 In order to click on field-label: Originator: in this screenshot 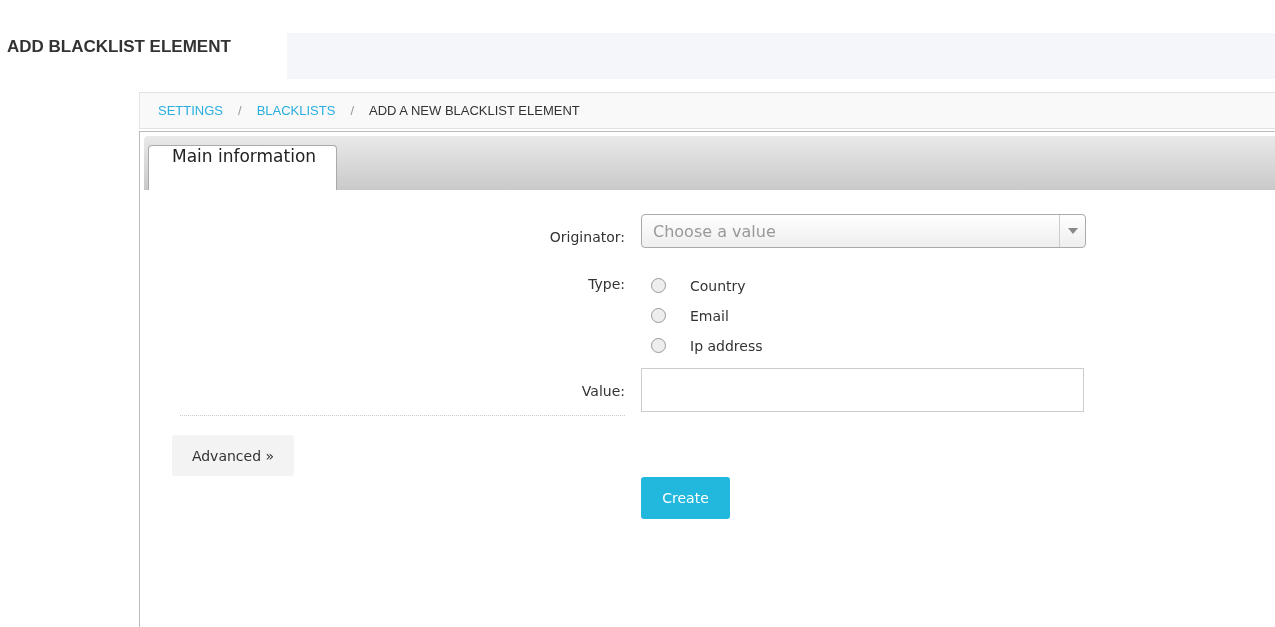, I will do `click(586, 237)`.